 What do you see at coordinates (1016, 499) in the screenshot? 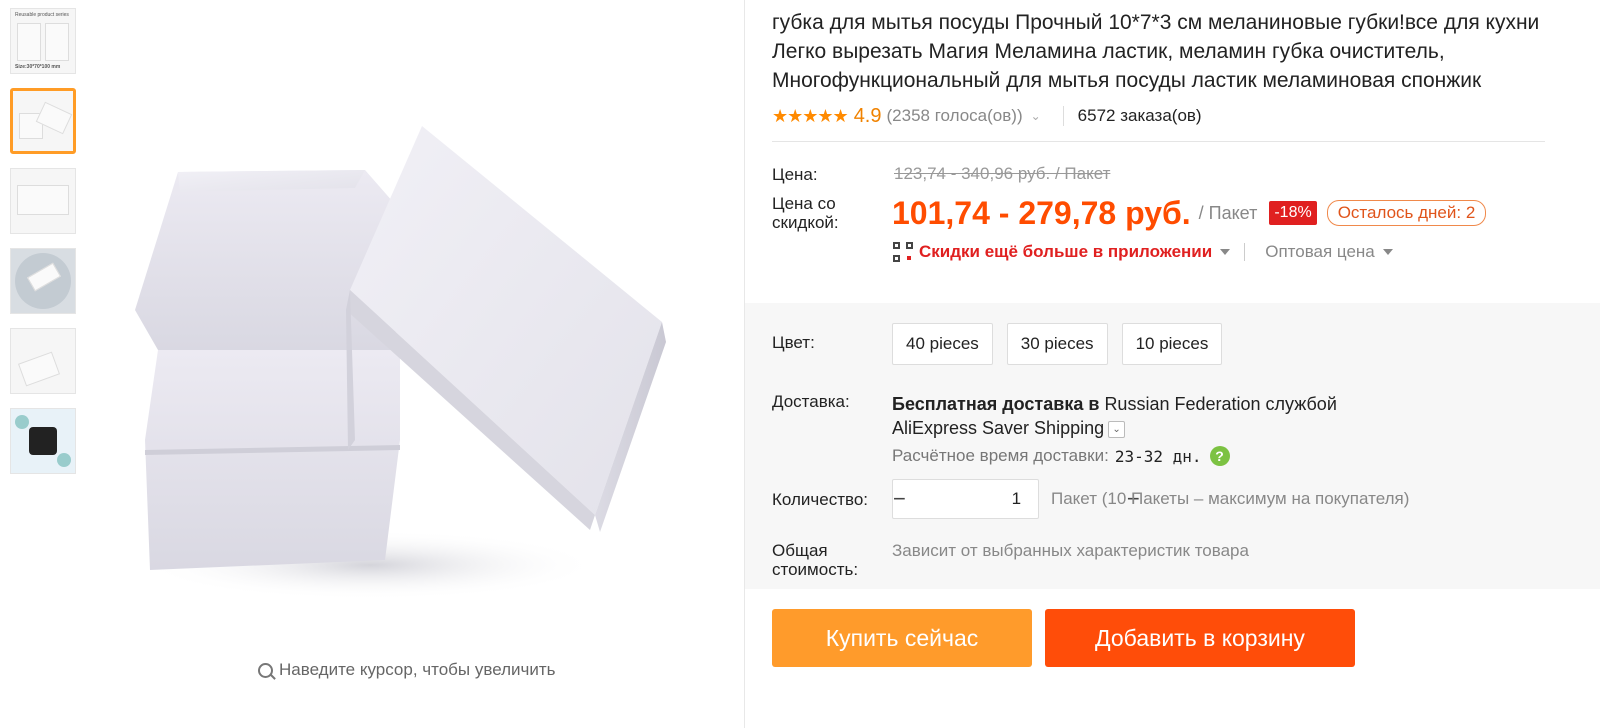
I see `quantity-stepper: − +` at bounding box center [1016, 499].